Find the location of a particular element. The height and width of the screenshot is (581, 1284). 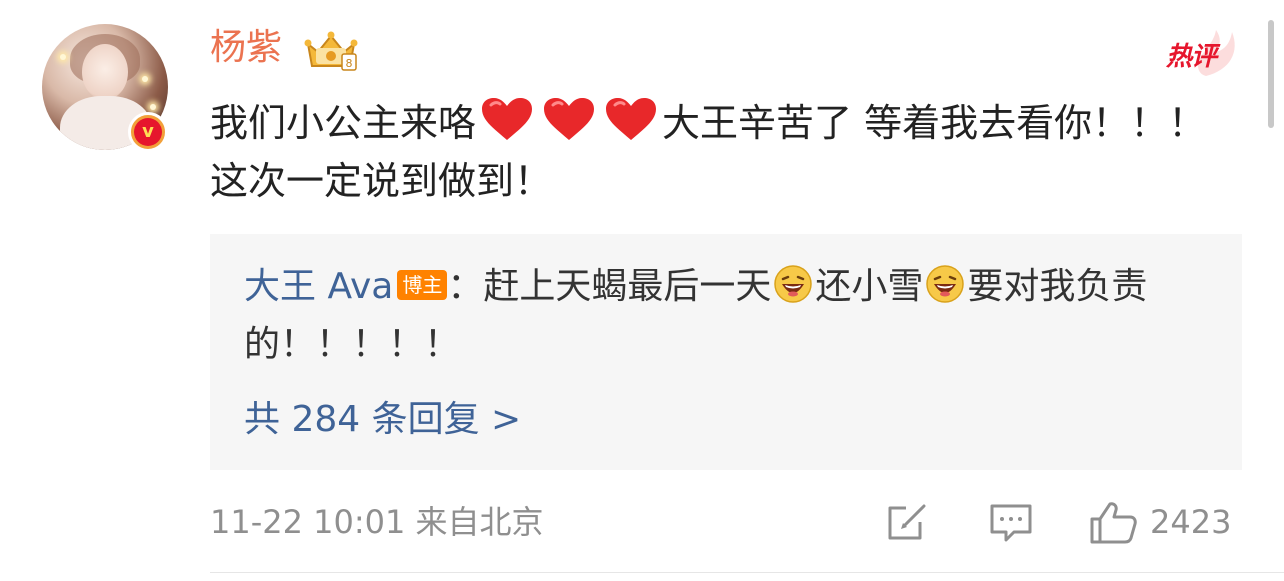

view-all-replies-link: 共 284 条回复 > is located at coordinates (382, 420).